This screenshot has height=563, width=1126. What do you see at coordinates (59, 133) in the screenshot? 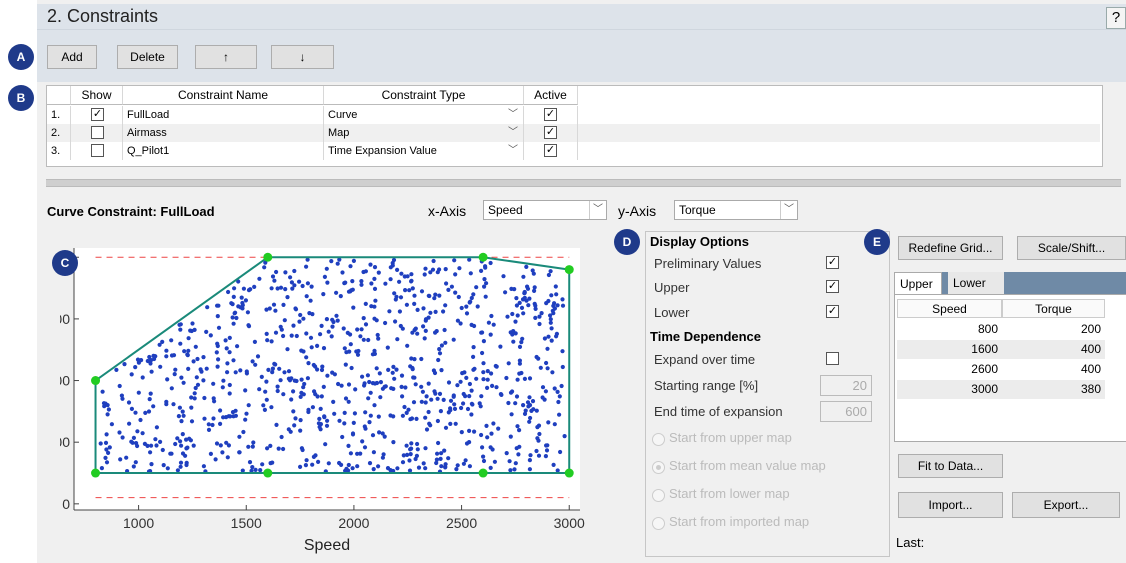
I see `row-index: 2.` at bounding box center [59, 133].